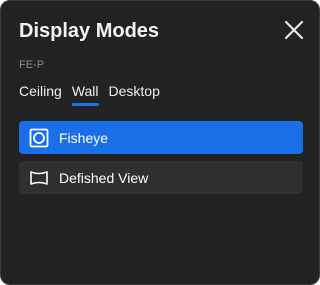  I want to click on tab-desktop: Desktop, so click(134, 94).